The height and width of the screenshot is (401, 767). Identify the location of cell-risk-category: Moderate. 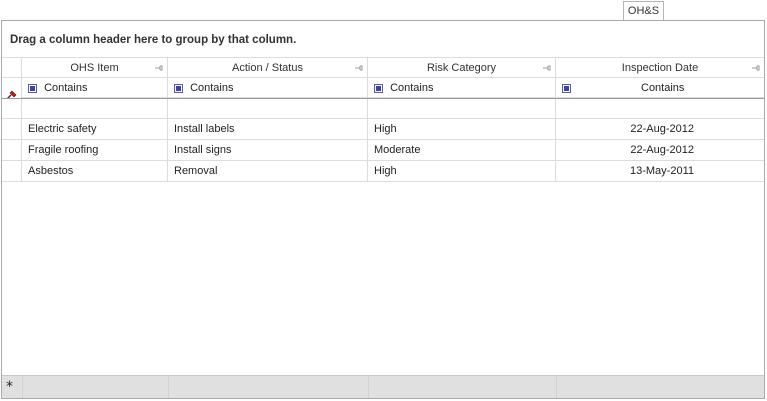
(462, 150).